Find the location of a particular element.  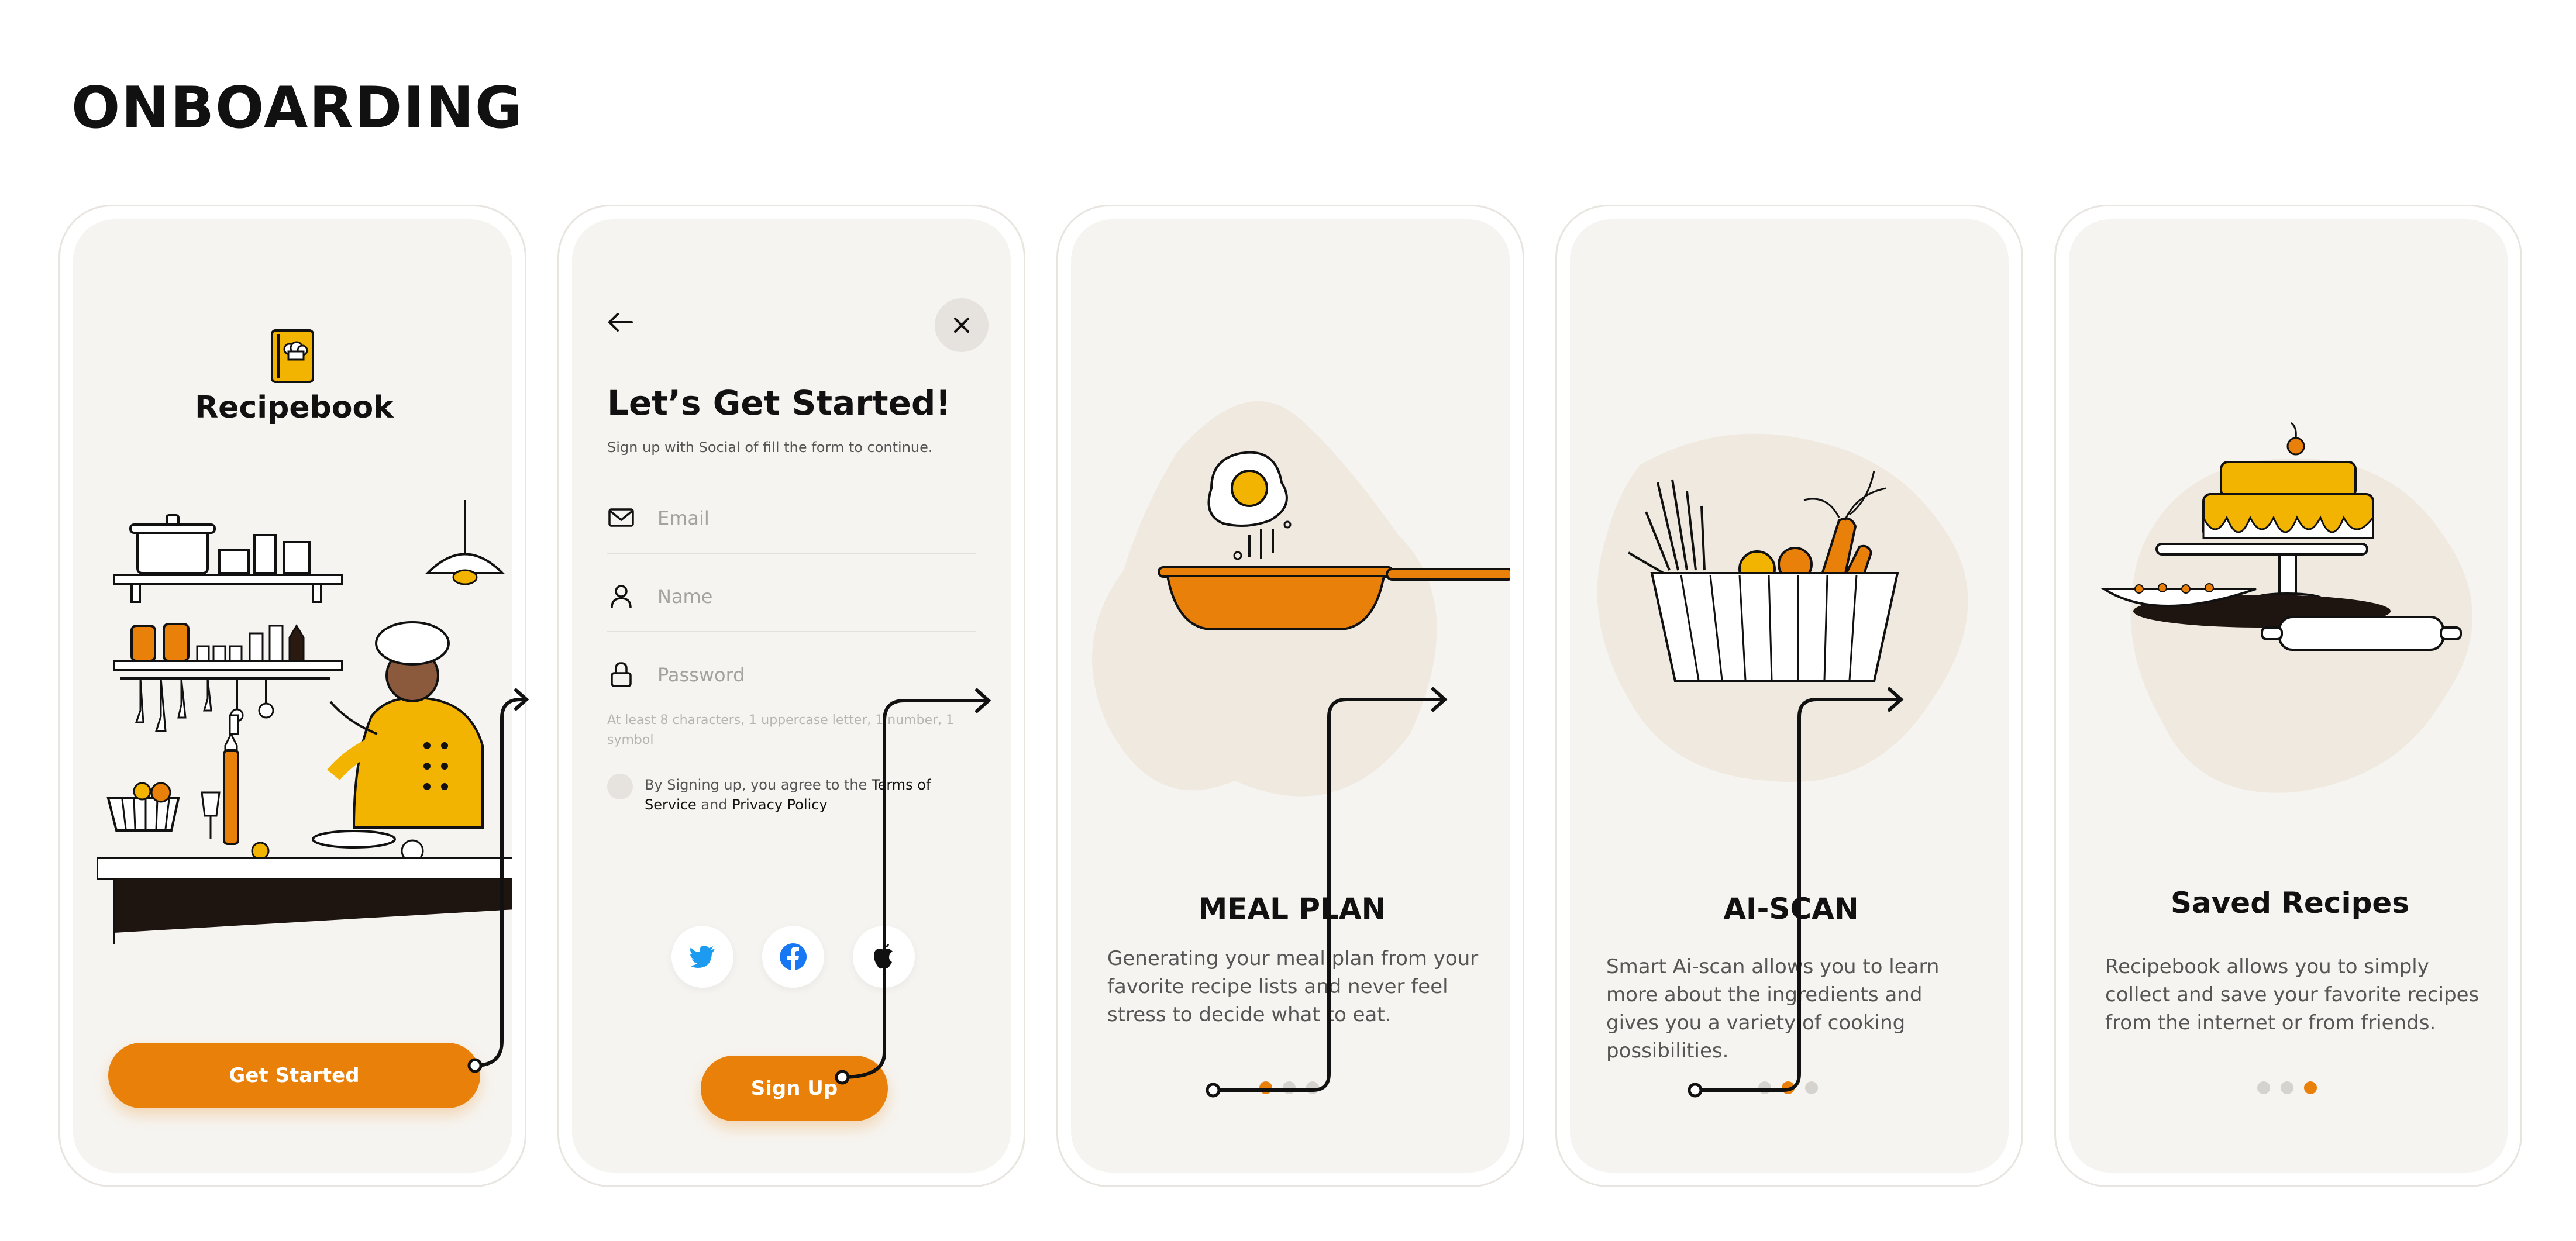

signup-title: Let’s Get Started! is located at coordinates (779, 403).